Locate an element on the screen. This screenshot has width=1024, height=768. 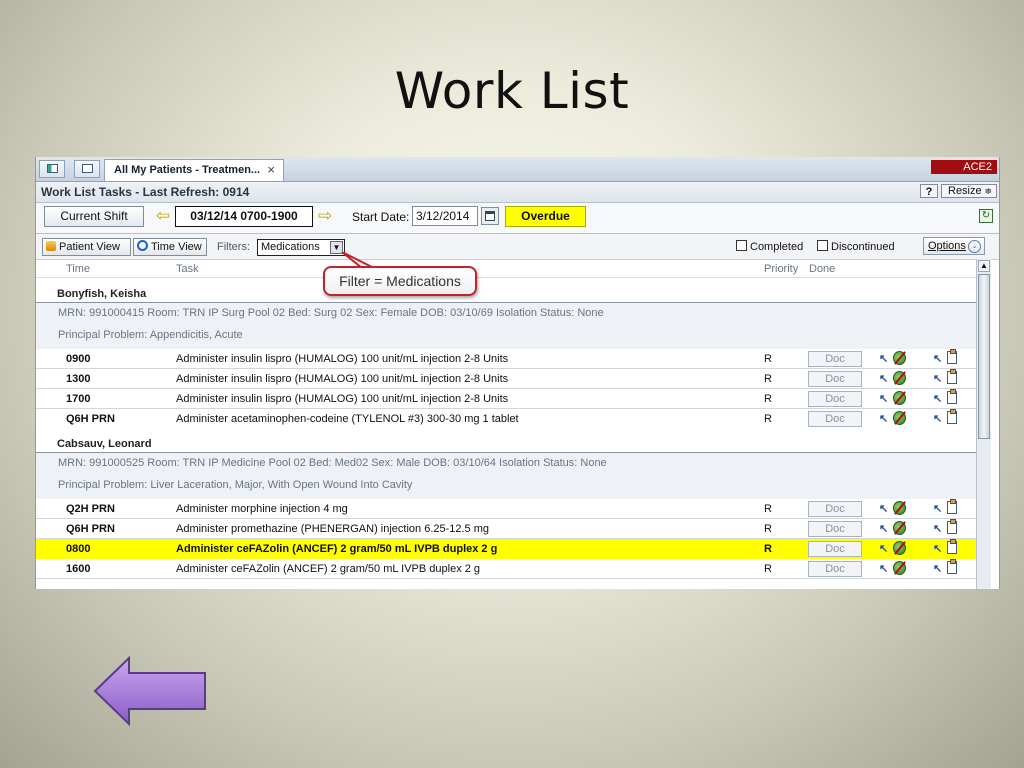
filter-select: Medications ▼ is located at coordinates (301, 247).